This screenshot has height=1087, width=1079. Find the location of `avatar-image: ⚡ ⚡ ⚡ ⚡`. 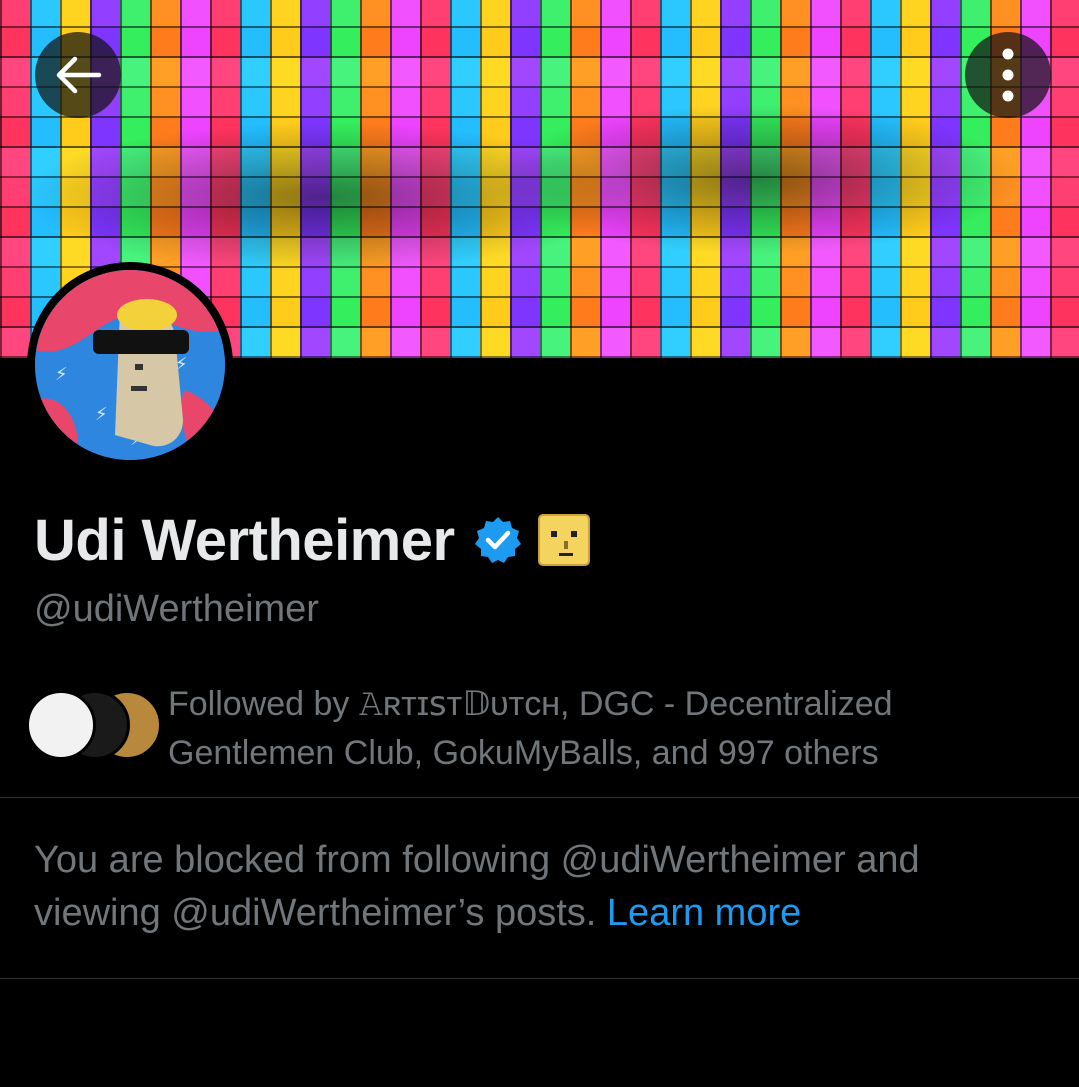

avatar-image: ⚡ ⚡ ⚡ ⚡ is located at coordinates (130, 365).